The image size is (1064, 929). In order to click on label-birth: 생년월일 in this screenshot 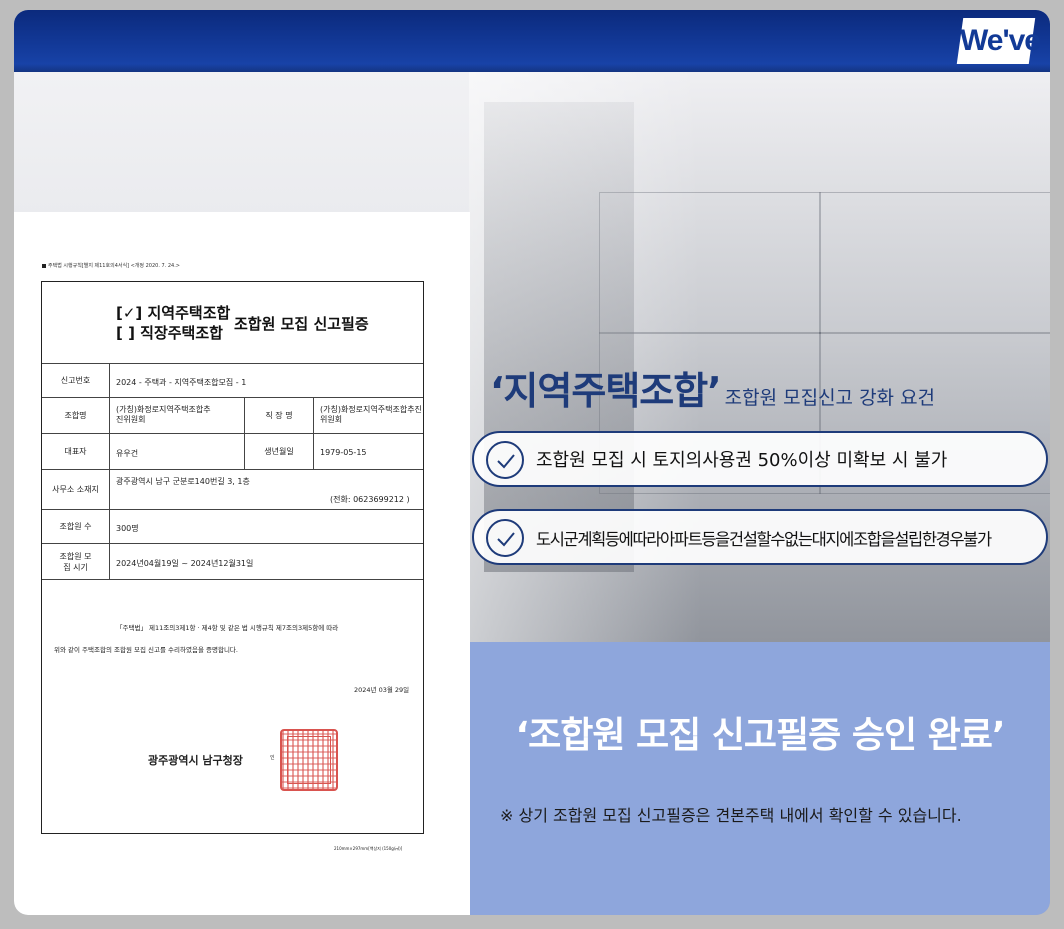, I will do `click(279, 451)`.